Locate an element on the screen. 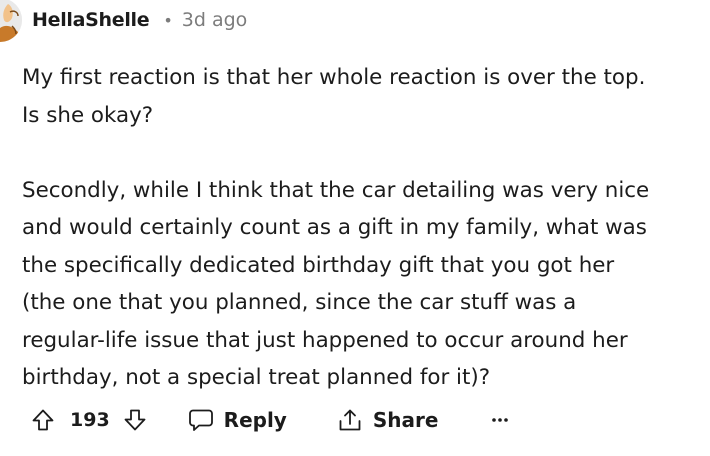  arrow-up-icon is located at coordinates (43, 420).